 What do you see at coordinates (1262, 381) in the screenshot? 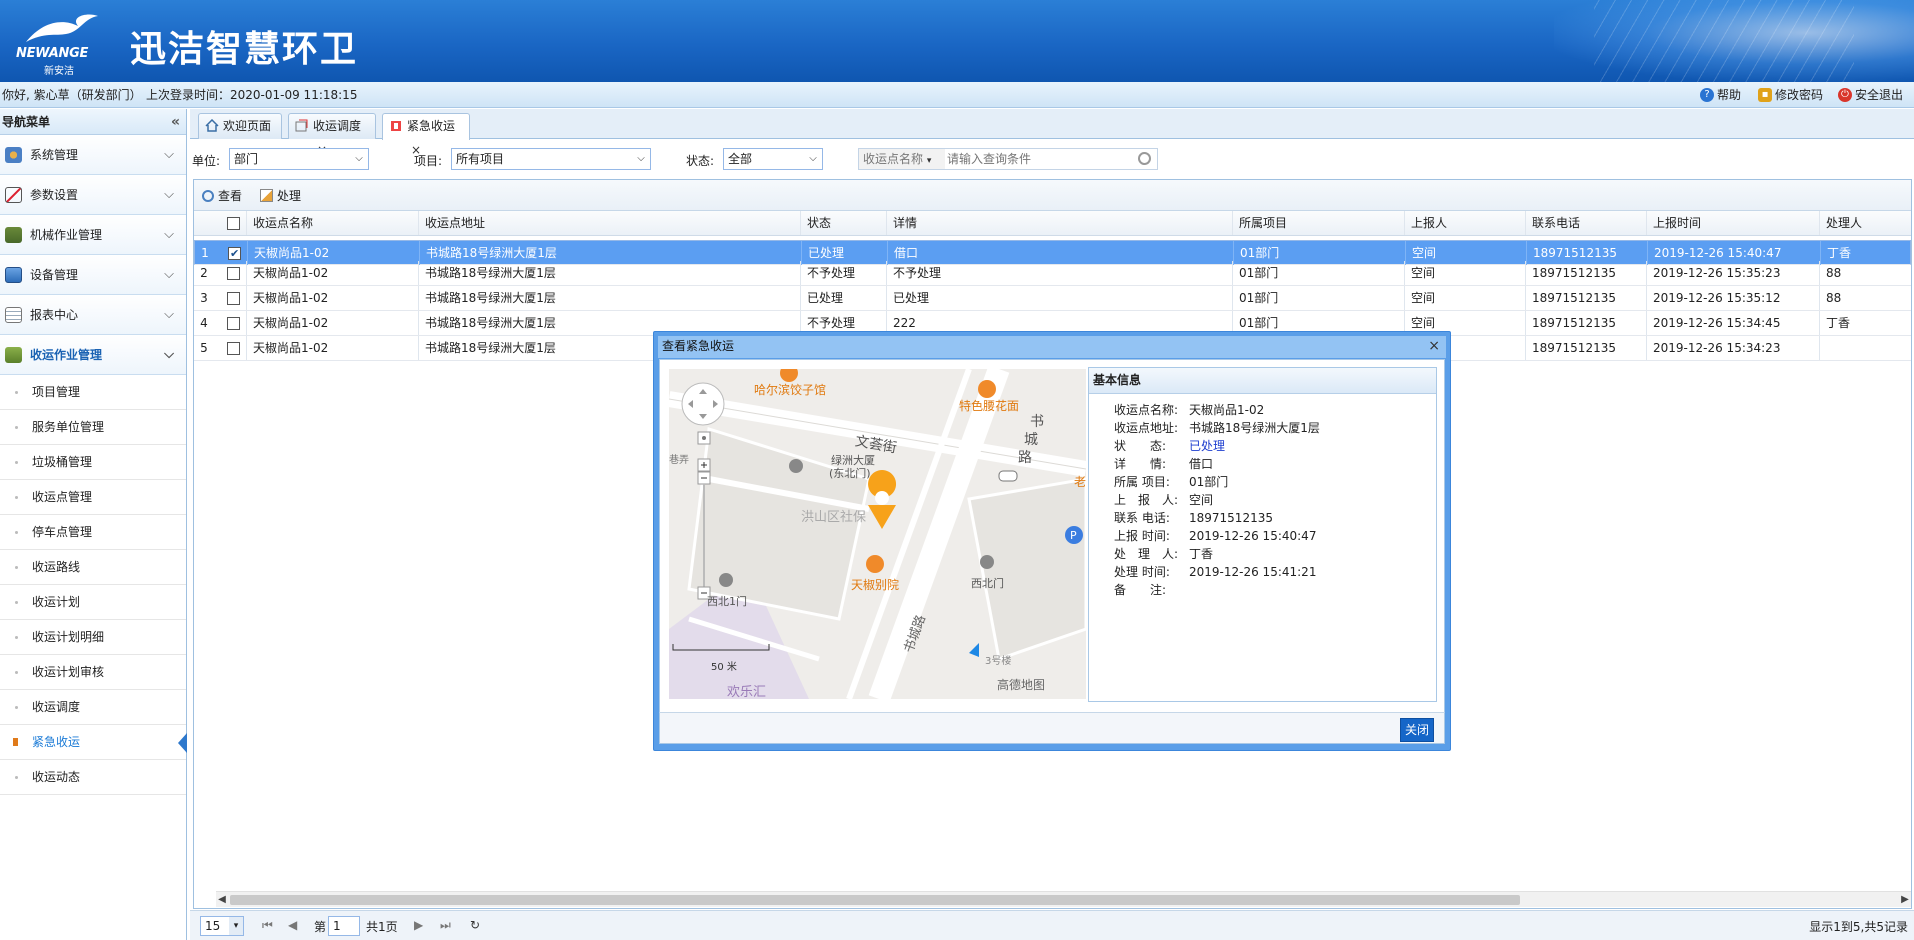
I see `info-panel-title: 基本信息` at bounding box center [1262, 381].